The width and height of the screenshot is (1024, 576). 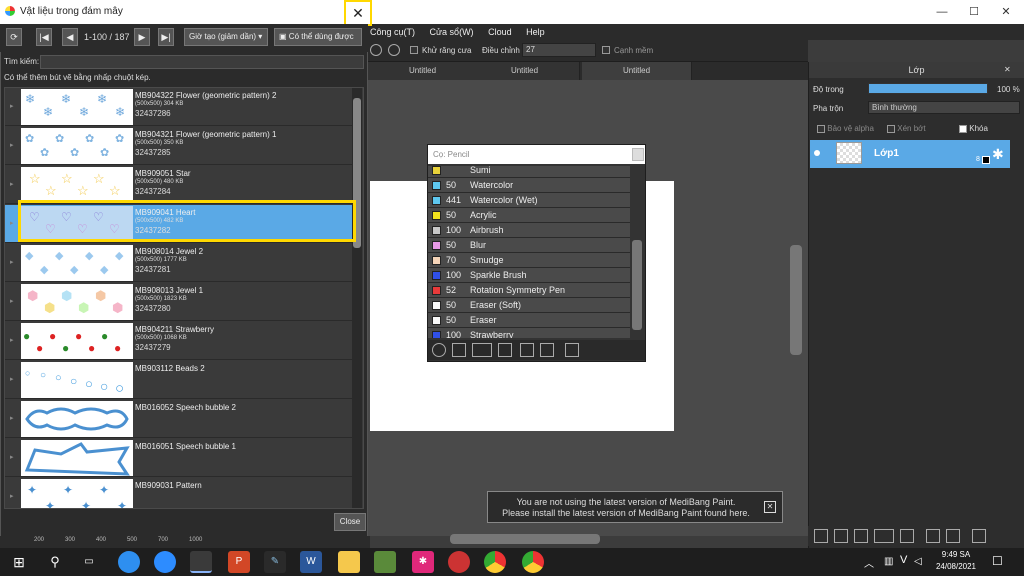 I want to click on layer-settings-gear-icon: ✱, so click(x=998, y=154).